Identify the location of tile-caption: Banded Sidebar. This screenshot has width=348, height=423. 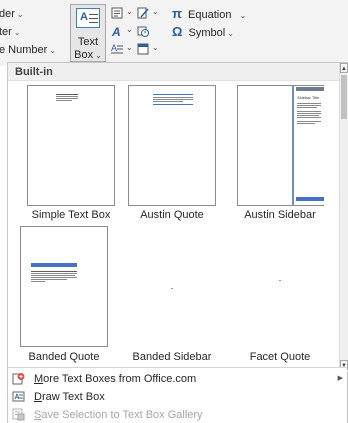
(172, 357).